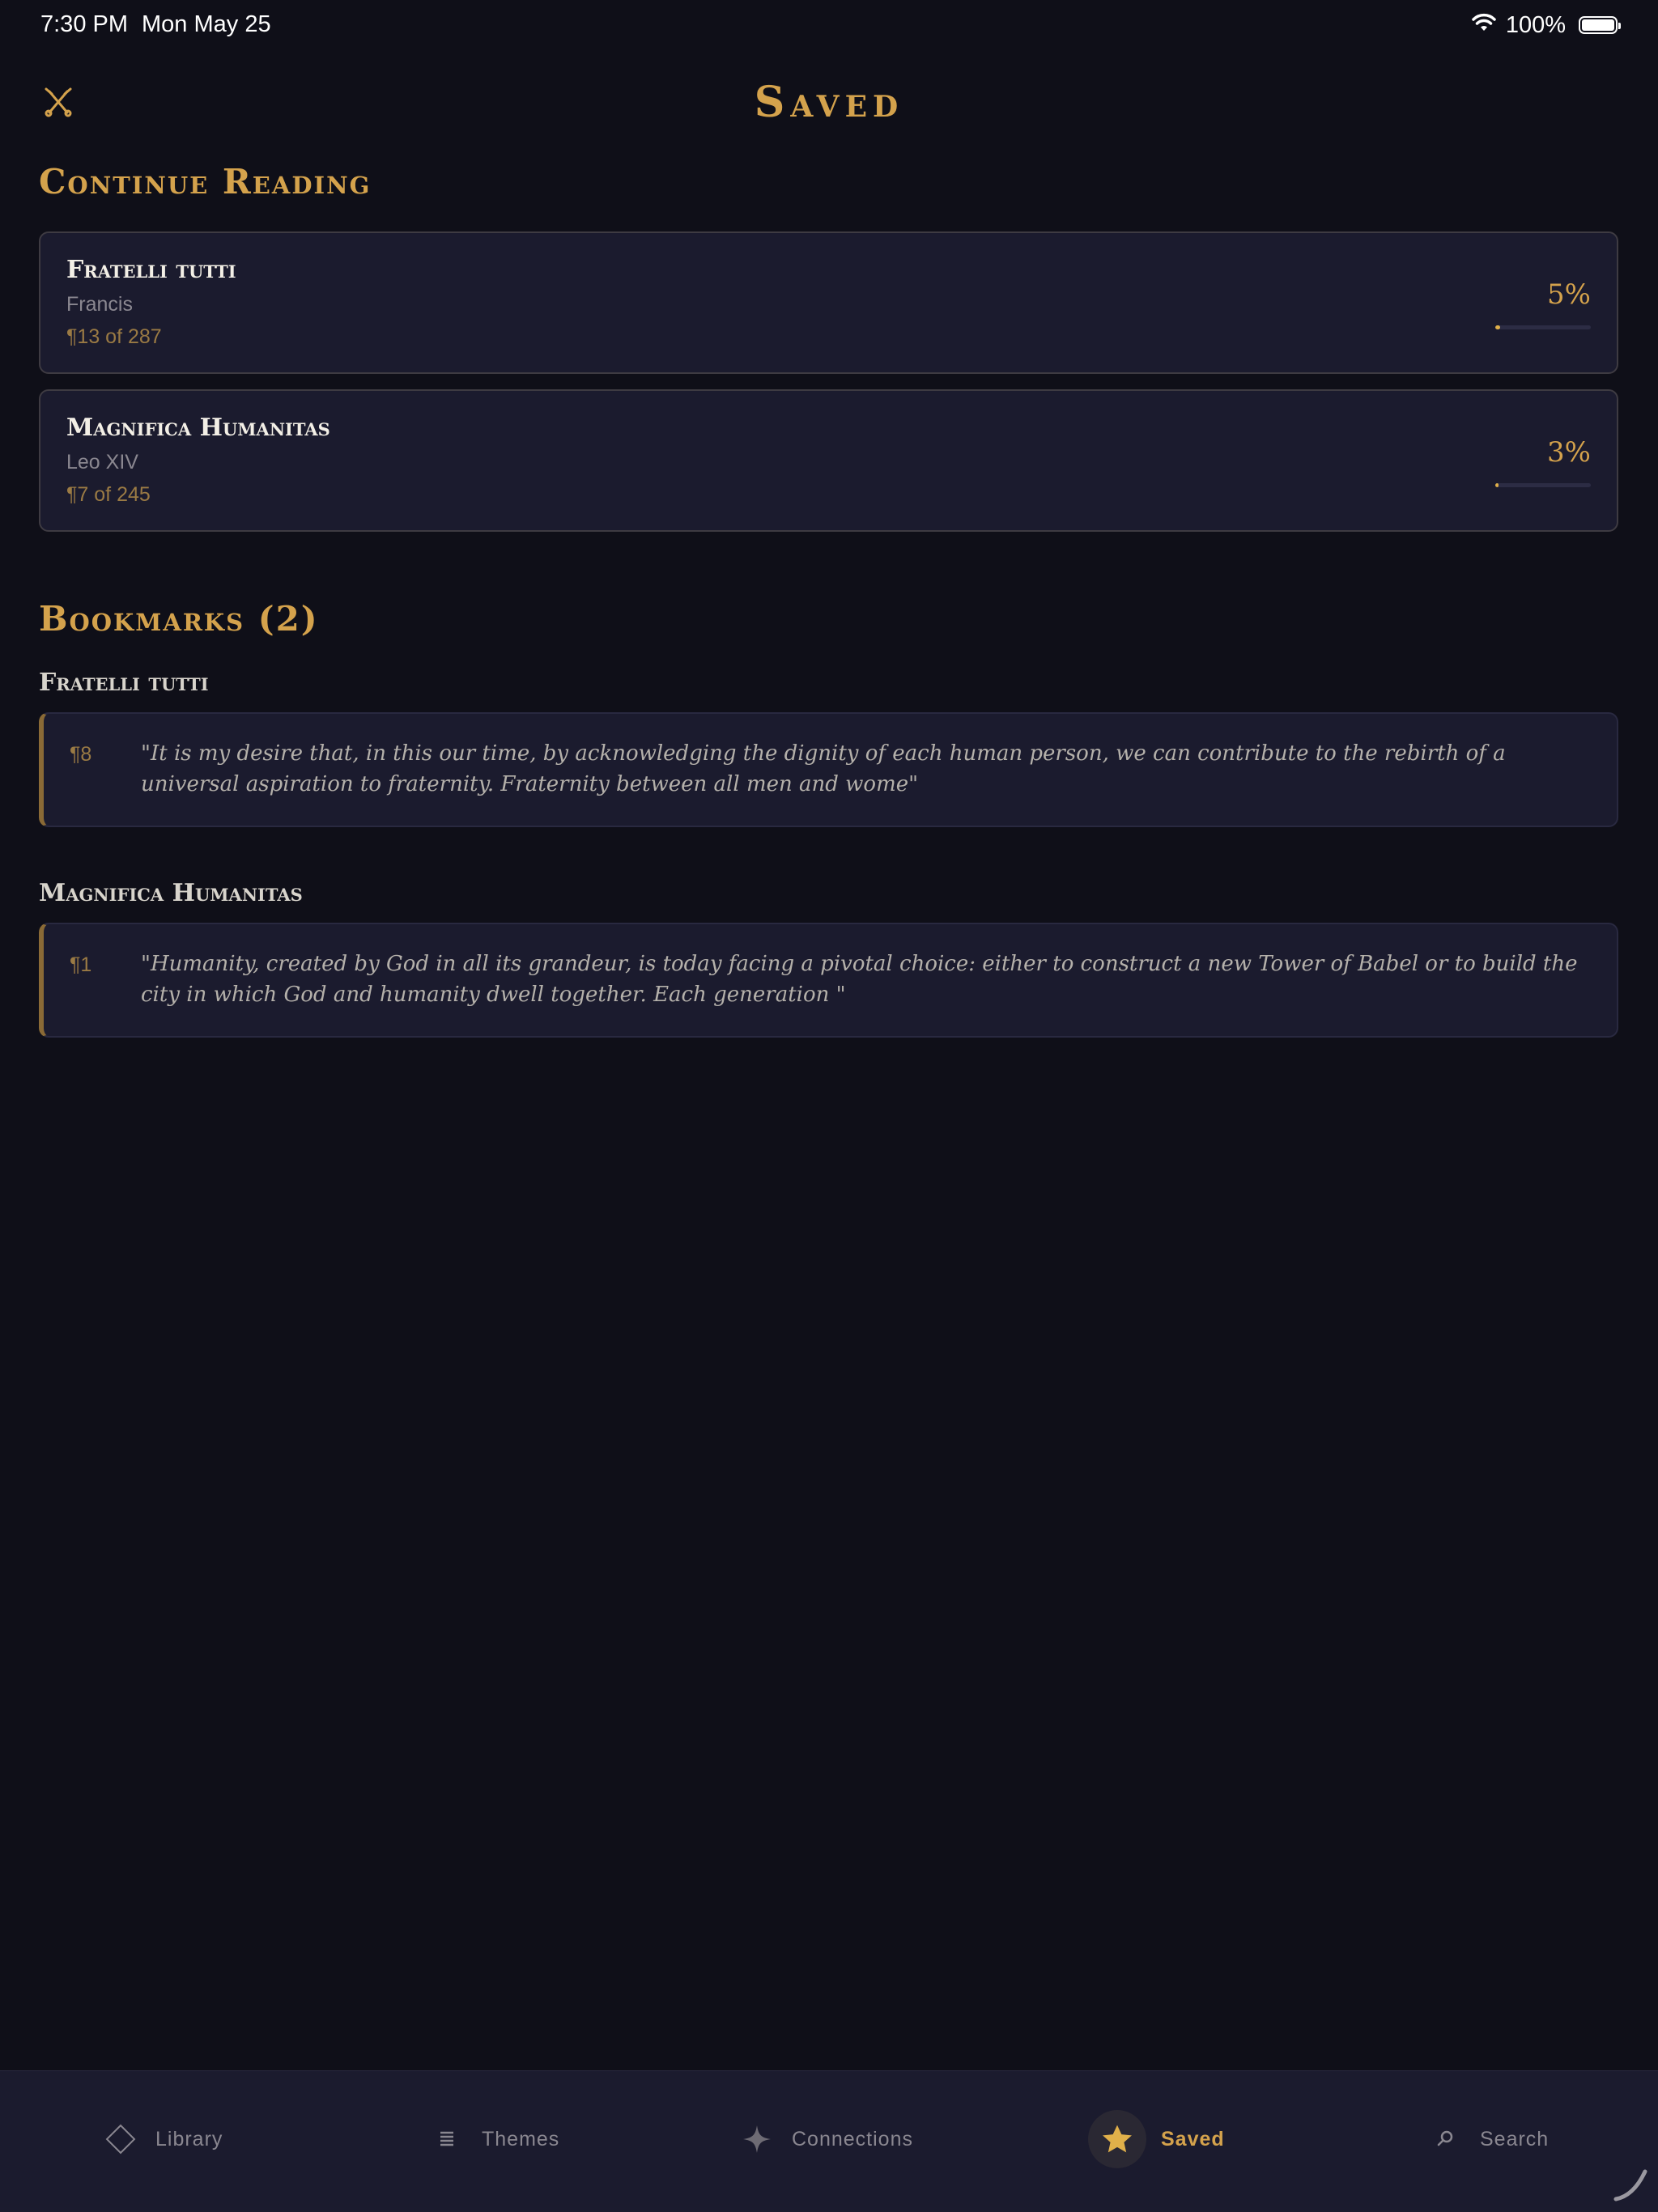  What do you see at coordinates (81, 754) in the screenshot?
I see `bookmark-paragraph-number: ¶8` at bounding box center [81, 754].